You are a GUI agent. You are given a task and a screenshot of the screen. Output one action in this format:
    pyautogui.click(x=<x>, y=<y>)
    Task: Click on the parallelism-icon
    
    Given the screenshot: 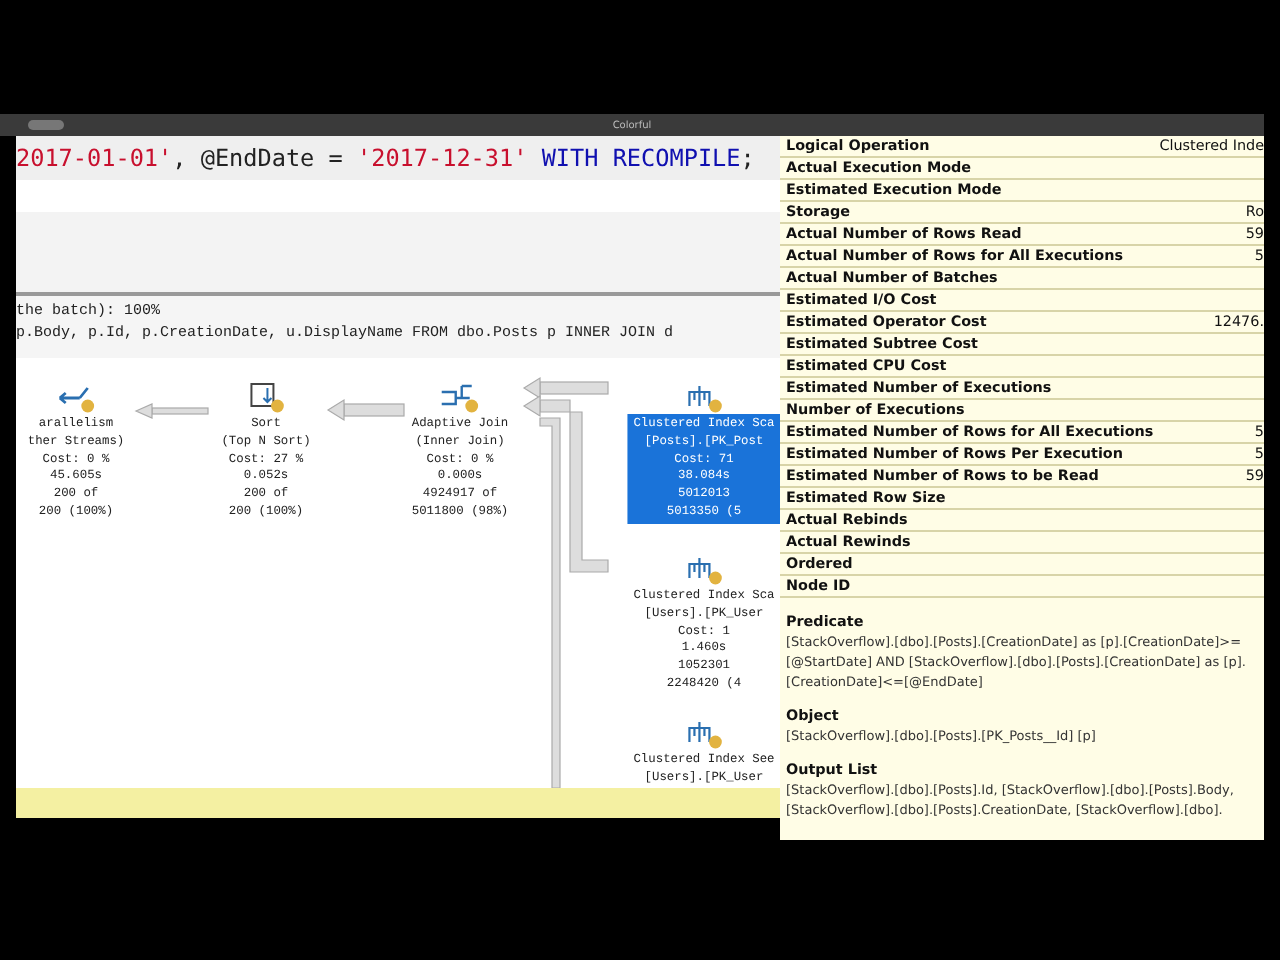 What is the action you would take?
    pyautogui.click(x=76, y=398)
    